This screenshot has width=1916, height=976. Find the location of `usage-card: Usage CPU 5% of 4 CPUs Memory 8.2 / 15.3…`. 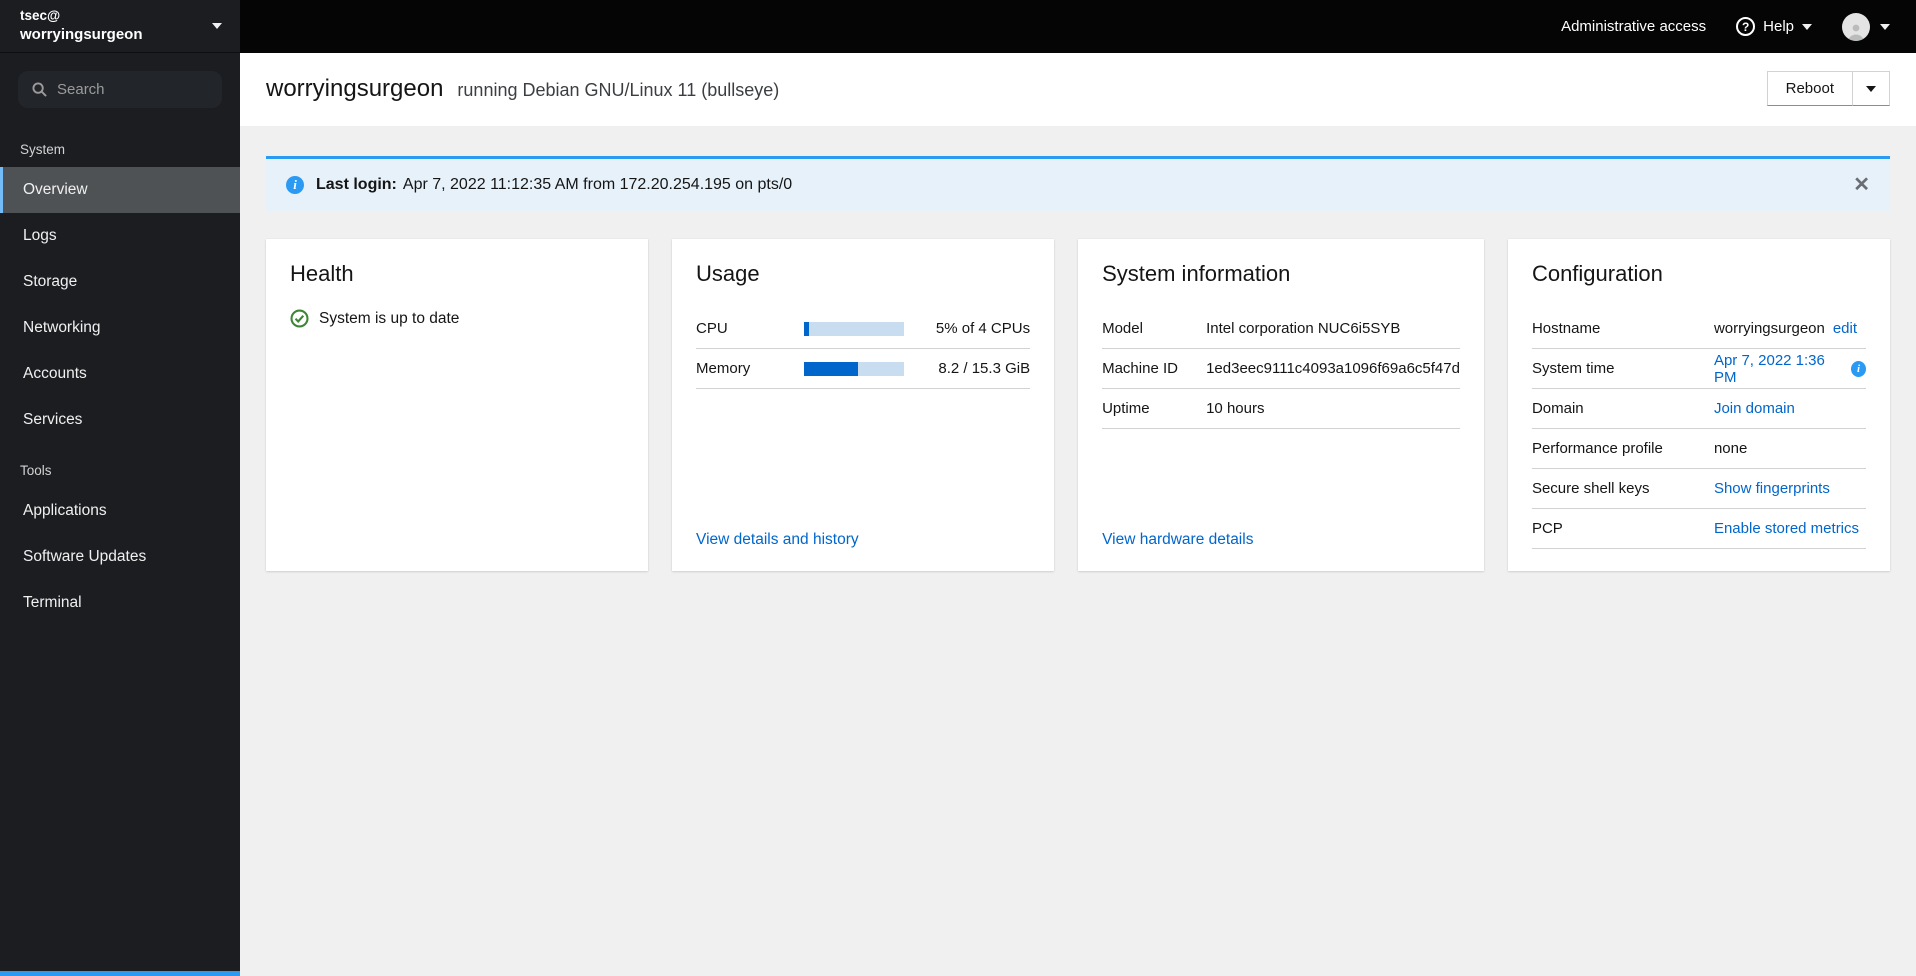

usage-card: Usage CPU 5% of 4 CPUs Memory 8.2 / 15.3… is located at coordinates (863, 405).